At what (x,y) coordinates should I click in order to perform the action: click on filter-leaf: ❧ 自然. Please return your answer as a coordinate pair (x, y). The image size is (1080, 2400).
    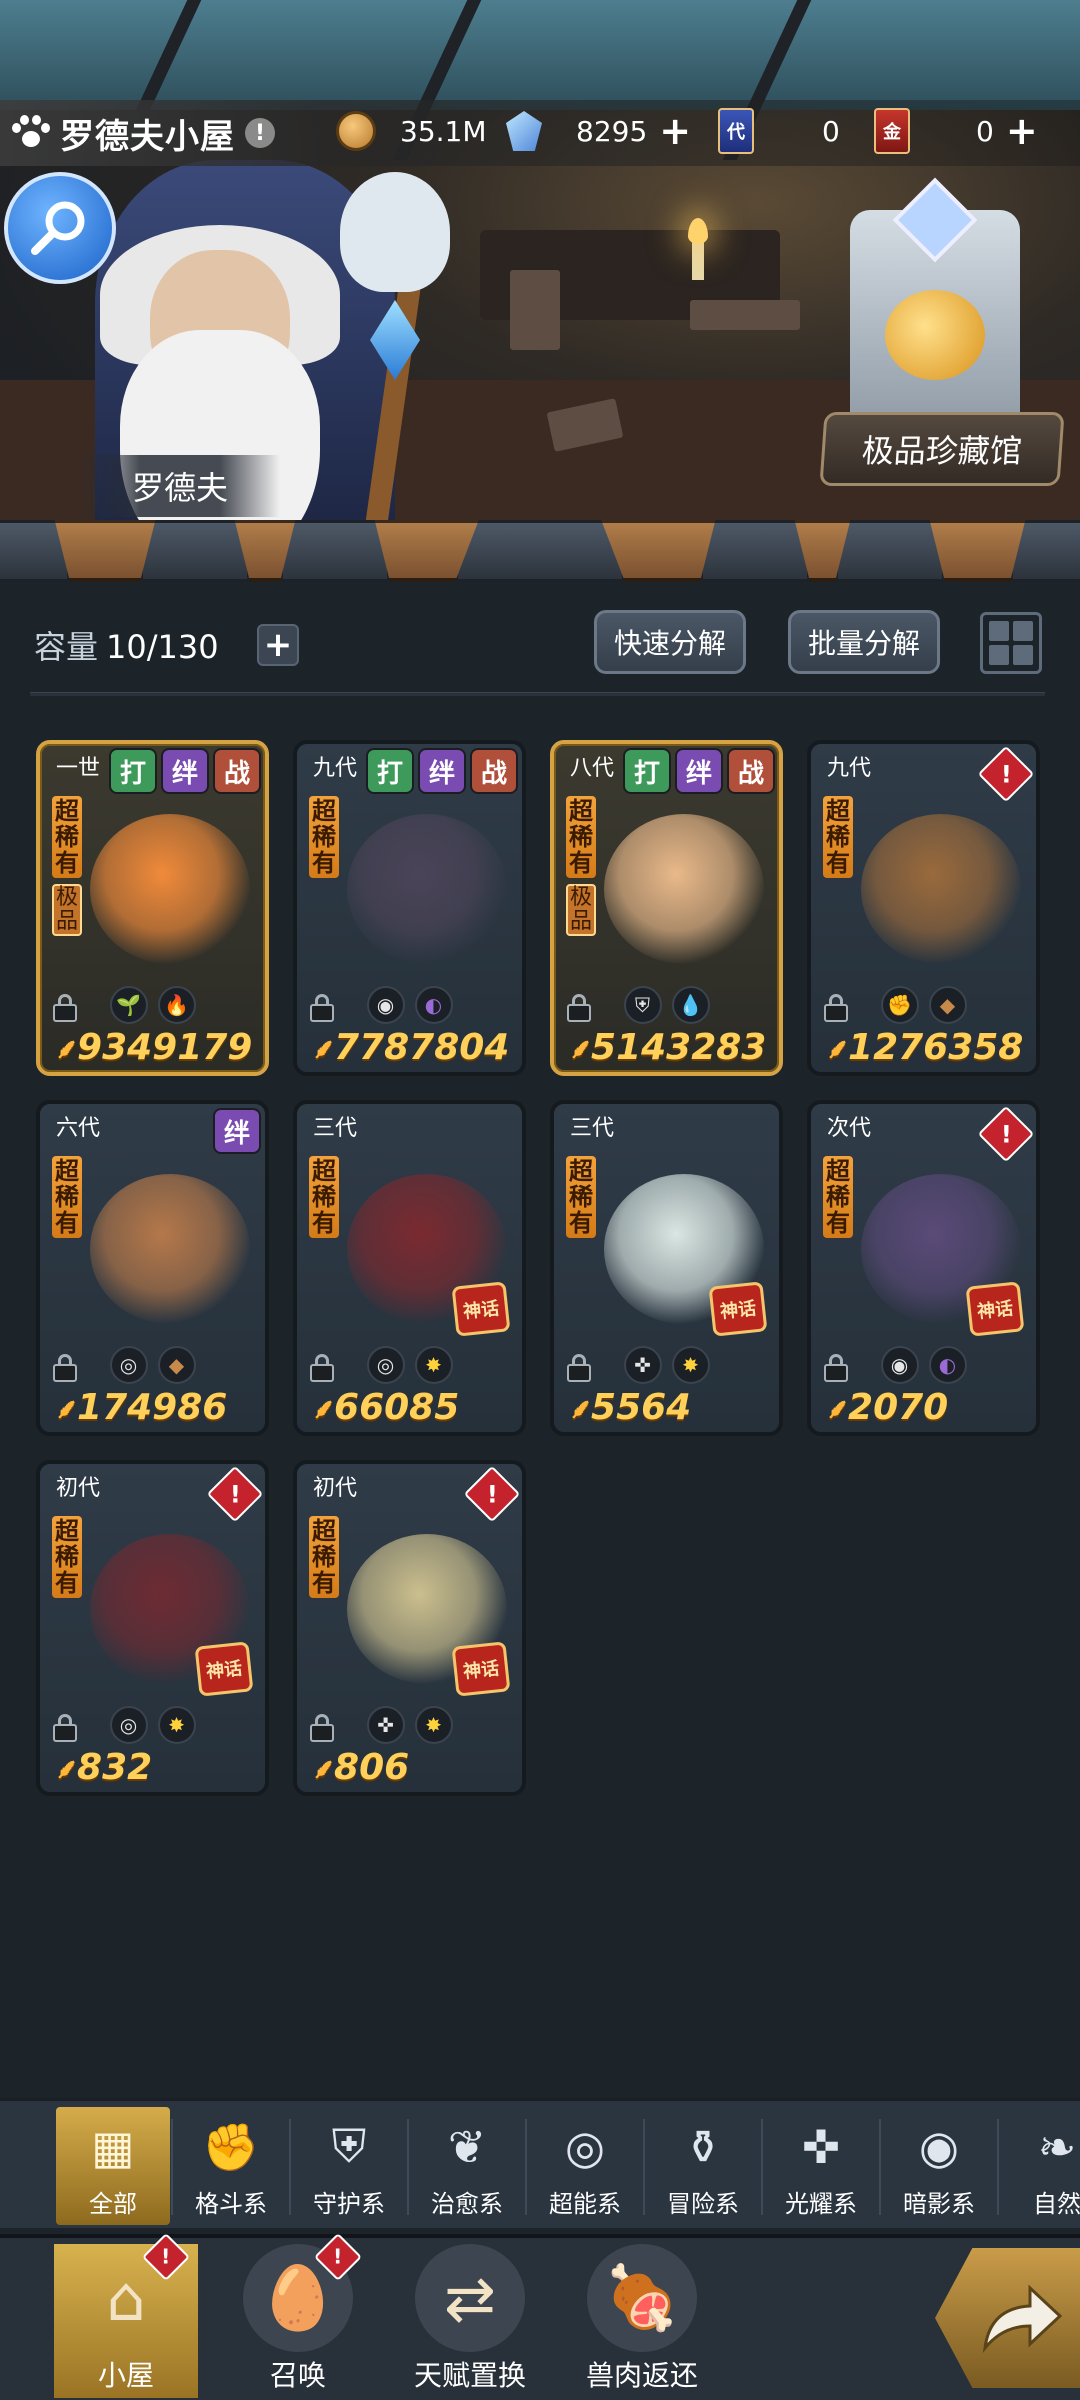
    Looking at the image, I should click on (1040, 2166).